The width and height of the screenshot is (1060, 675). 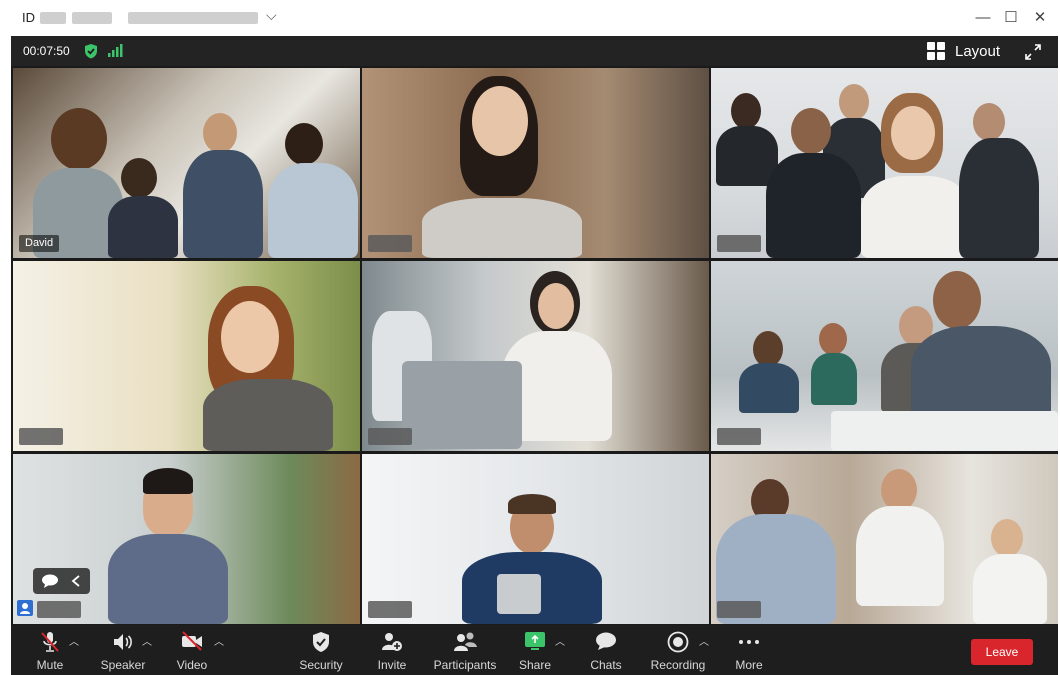 I want to click on grid-layout-icon, so click(x=936, y=51).